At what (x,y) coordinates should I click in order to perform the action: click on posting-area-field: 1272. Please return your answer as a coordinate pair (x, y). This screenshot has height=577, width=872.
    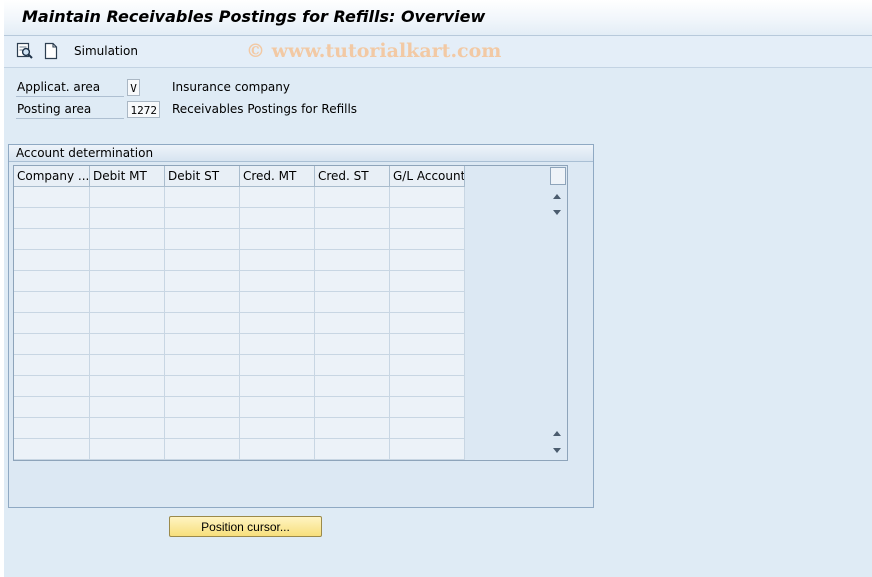
    Looking at the image, I should click on (143, 109).